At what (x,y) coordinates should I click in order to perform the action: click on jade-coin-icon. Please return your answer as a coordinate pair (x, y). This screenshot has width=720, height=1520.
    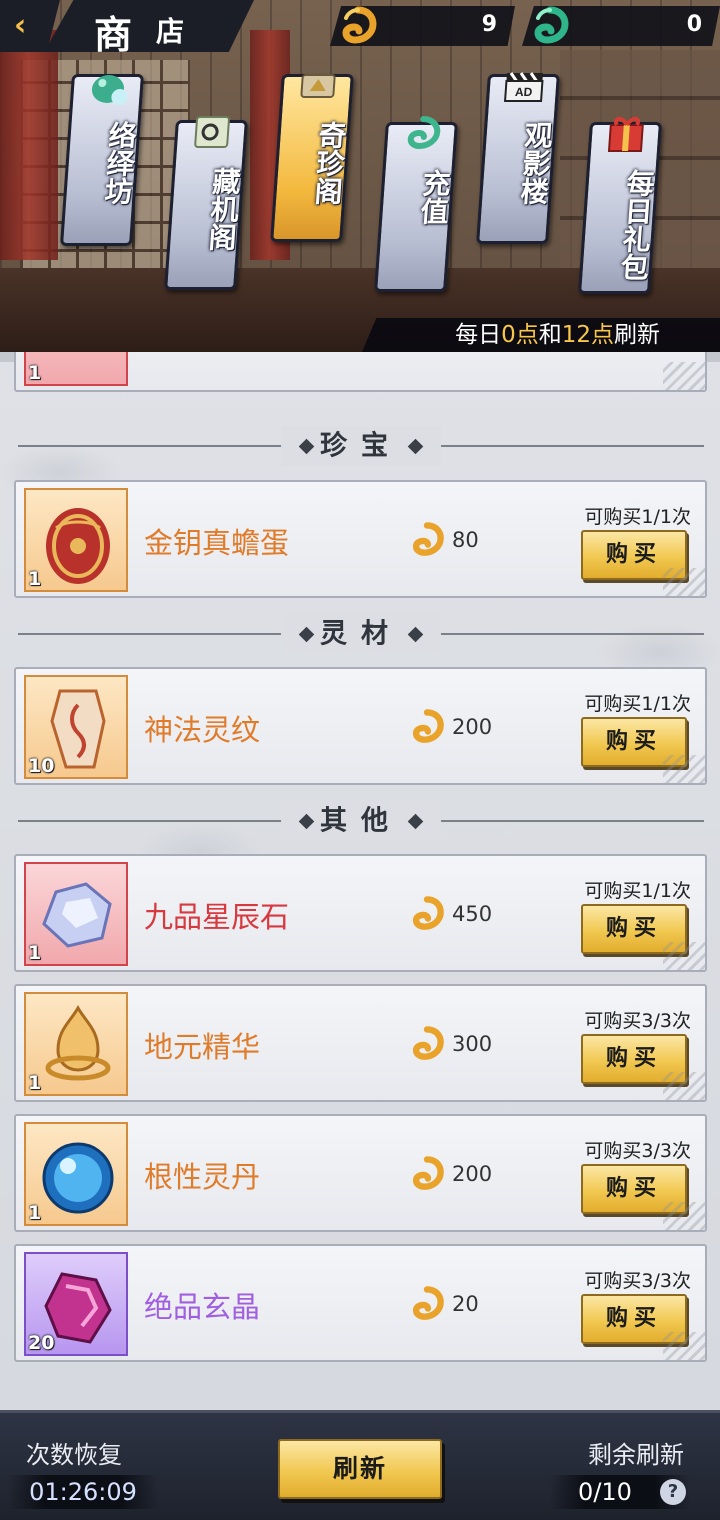
    Looking at the image, I should click on (424, 133).